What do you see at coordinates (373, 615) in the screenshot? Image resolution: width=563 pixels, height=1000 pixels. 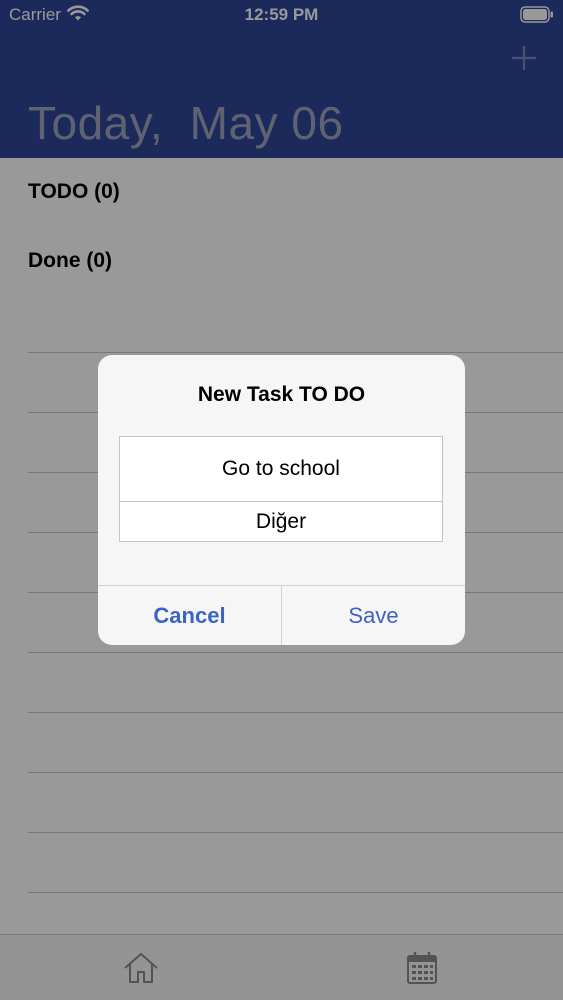 I see `save-button: Save` at bounding box center [373, 615].